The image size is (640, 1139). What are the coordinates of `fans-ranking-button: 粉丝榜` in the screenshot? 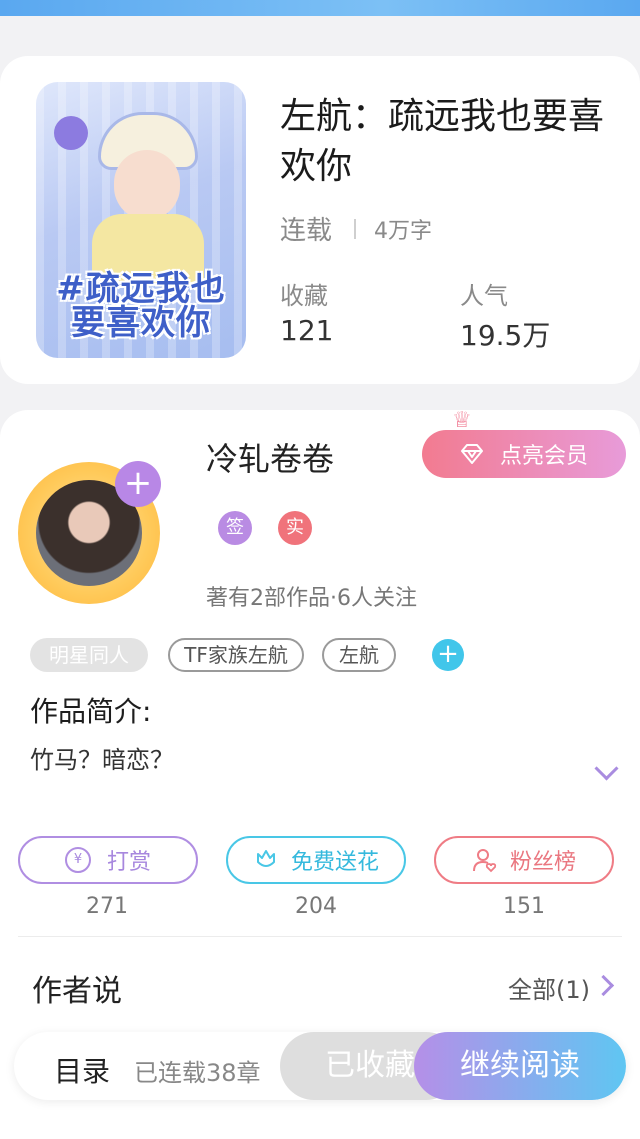 It's located at (524, 860).